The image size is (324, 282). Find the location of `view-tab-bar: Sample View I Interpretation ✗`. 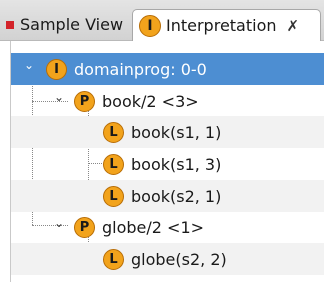

view-tab-bar: Sample View I Interpretation ✗ is located at coordinates (162, 20).